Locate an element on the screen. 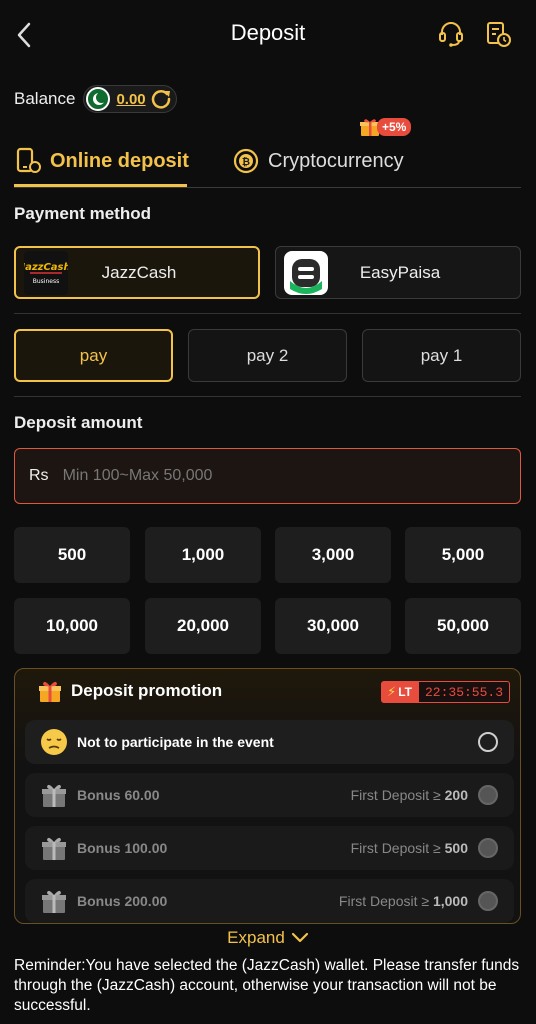  promo-option-label: Bonus 60.00 is located at coordinates (118, 795).